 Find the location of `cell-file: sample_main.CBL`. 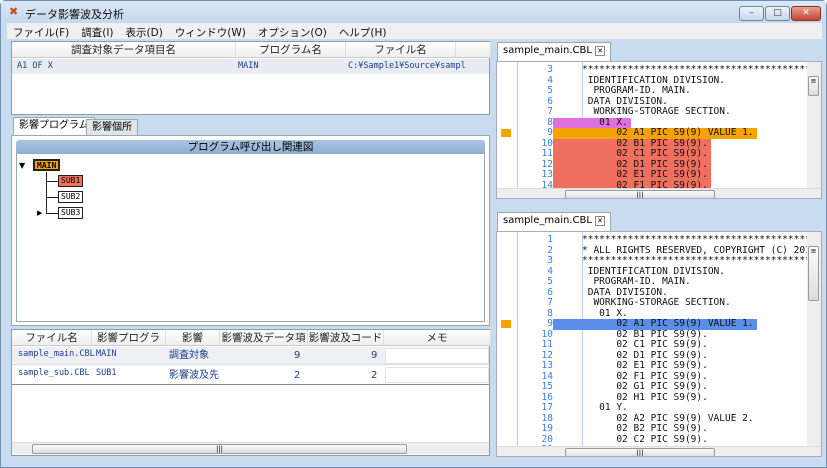

cell-file: sample_main.CBL is located at coordinates (56, 354).